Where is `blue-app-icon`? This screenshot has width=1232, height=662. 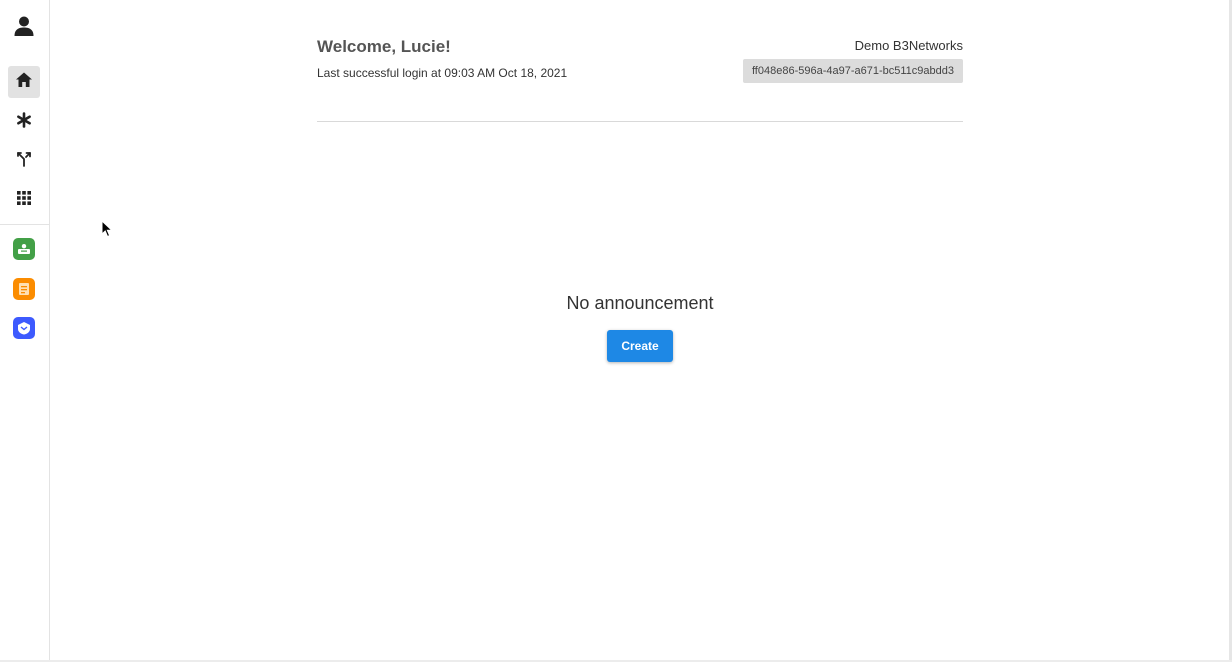 blue-app-icon is located at coordinates (24, 328).